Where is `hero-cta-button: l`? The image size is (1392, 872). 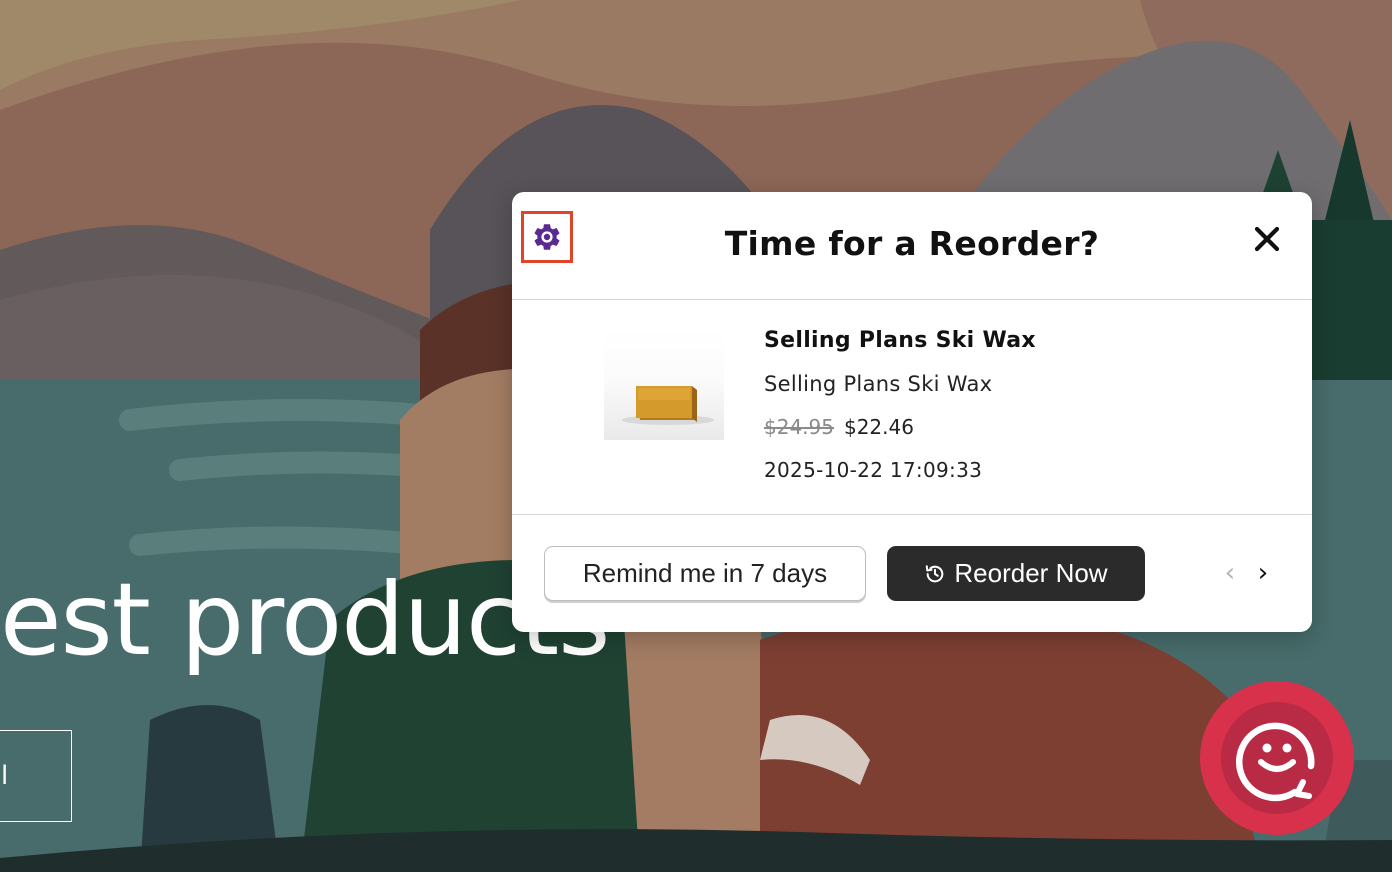 hero-cta-button: l is located at coordinates (36, 776).